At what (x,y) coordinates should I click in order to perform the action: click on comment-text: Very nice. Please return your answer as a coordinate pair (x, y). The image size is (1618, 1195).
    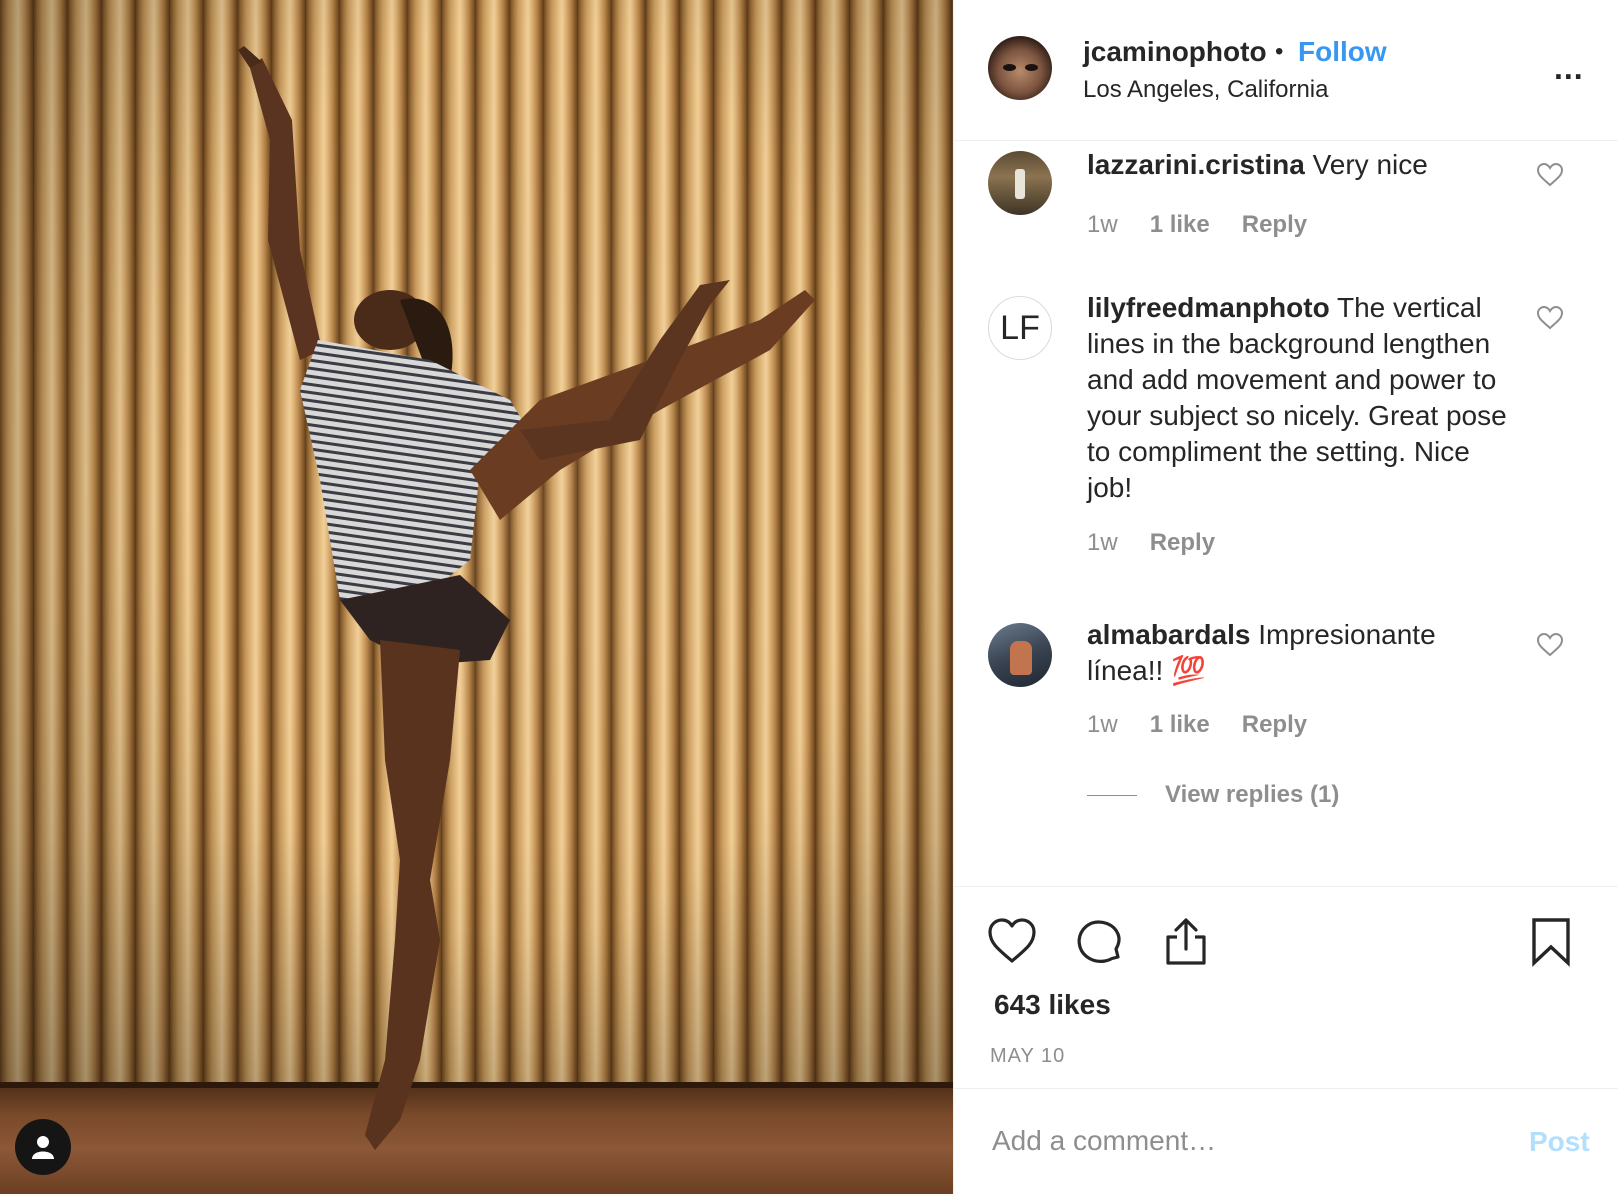
    Looking at the image, I should click on (1366, 164).